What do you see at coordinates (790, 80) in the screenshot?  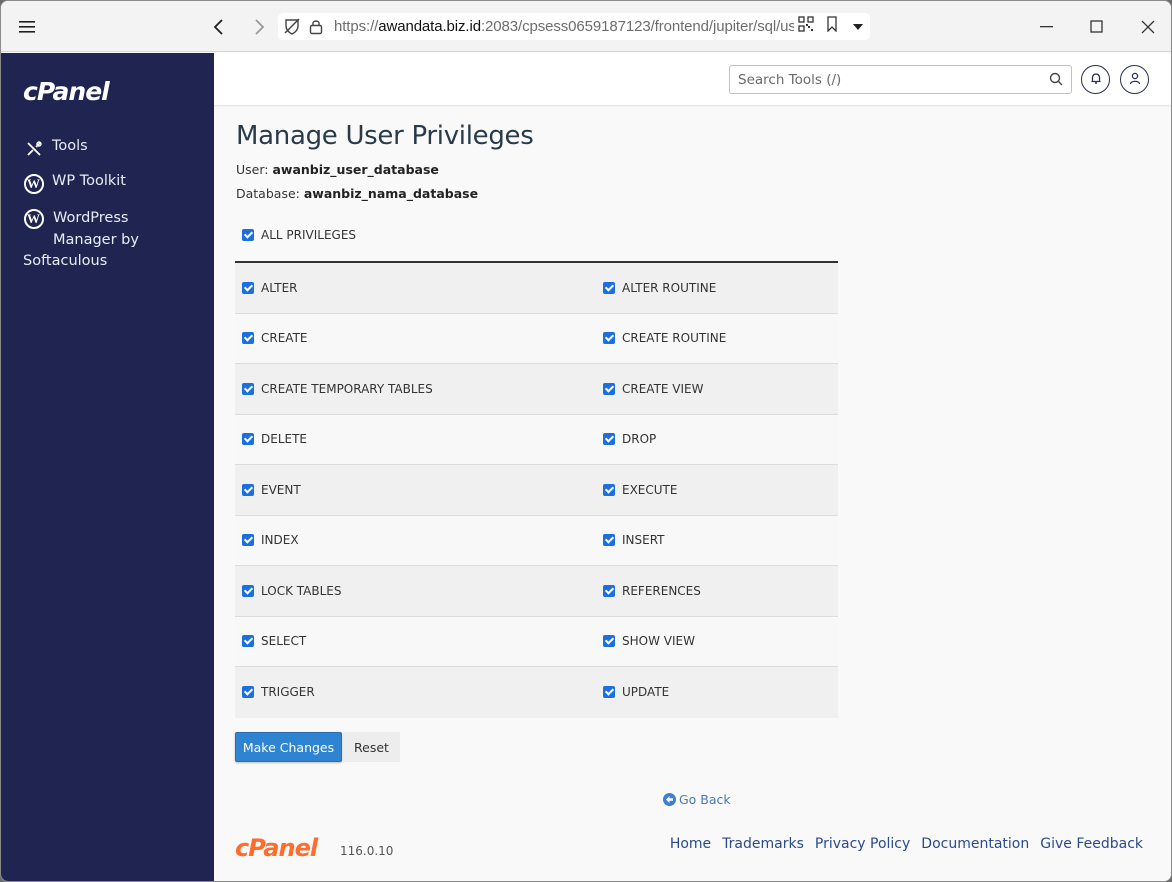 I see `search-placeholder: Search Tools (/)` at bounding box center [790, 80].